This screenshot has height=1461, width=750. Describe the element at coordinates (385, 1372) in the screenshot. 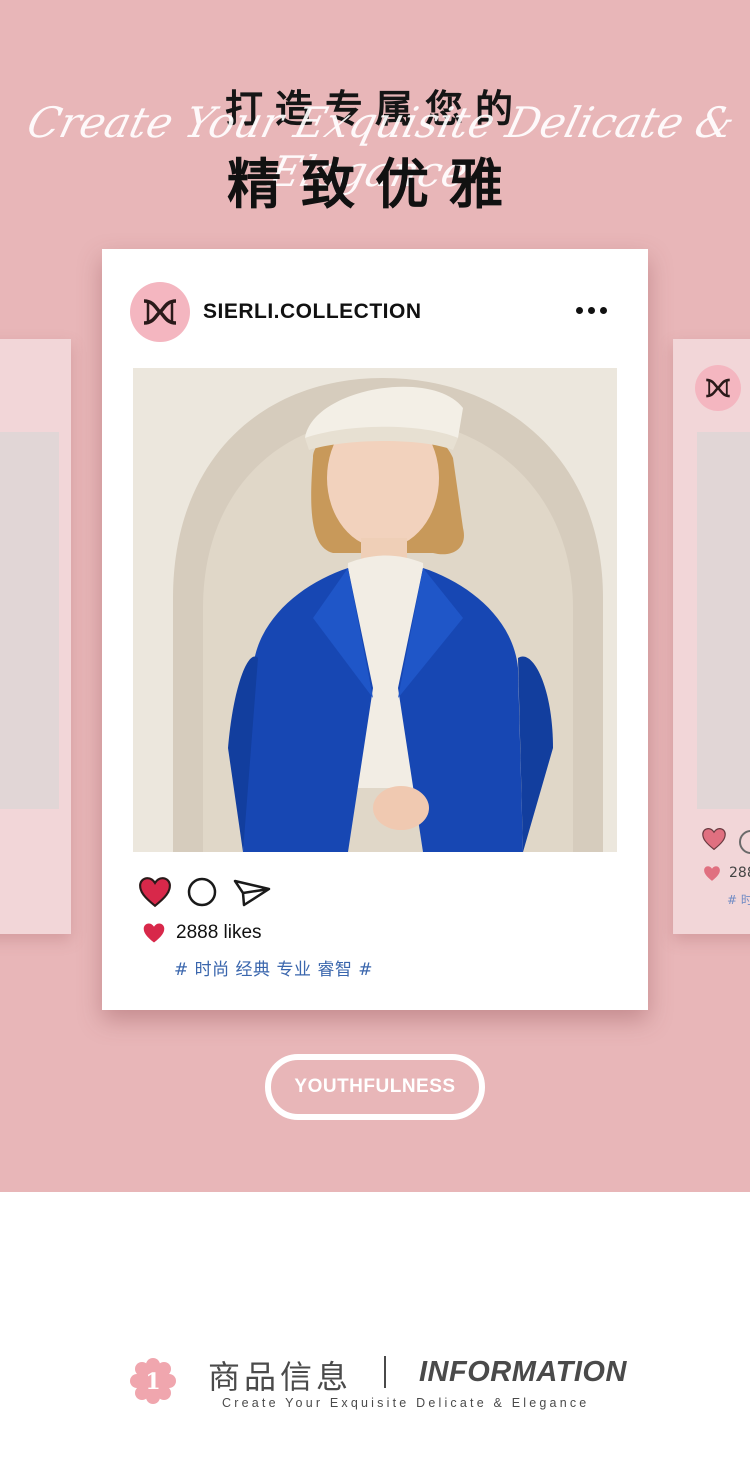

I see `section-divider` at that location.